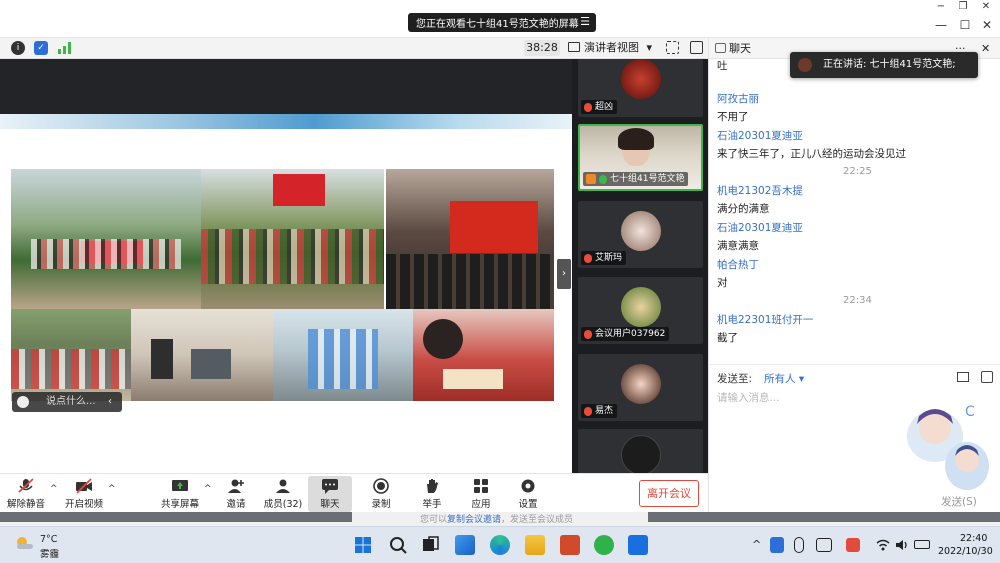 This screenshot has width=1000, height=563. I want to click on participant-tile: 超凶, so click(640, 88).